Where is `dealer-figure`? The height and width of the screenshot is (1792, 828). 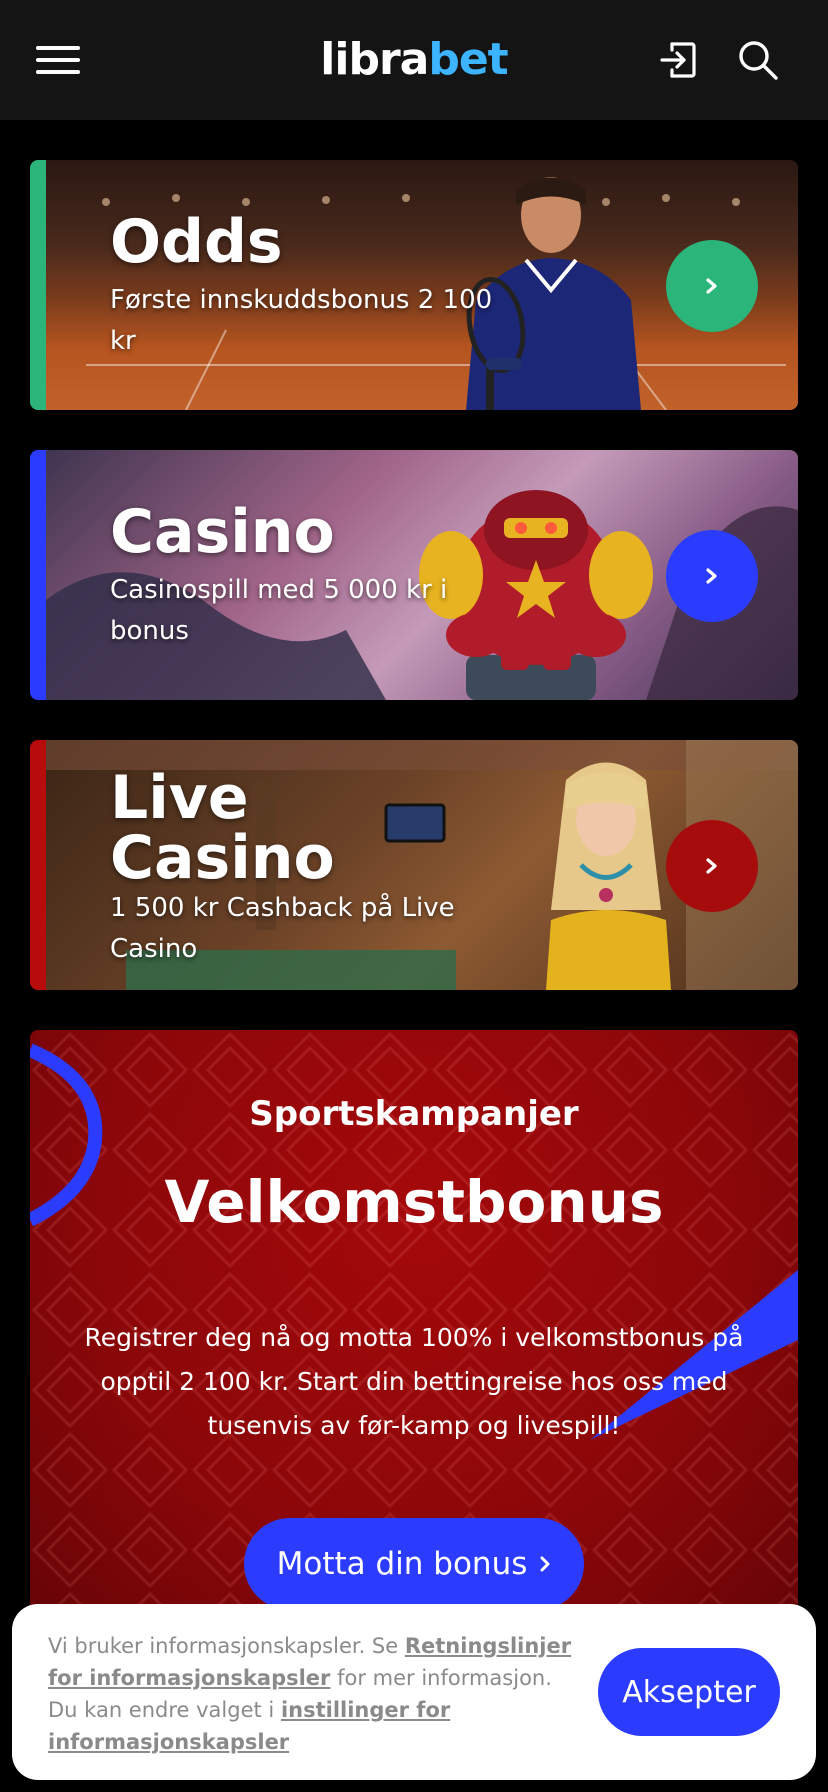
dealer-figure is located at coordinates (608, 876).